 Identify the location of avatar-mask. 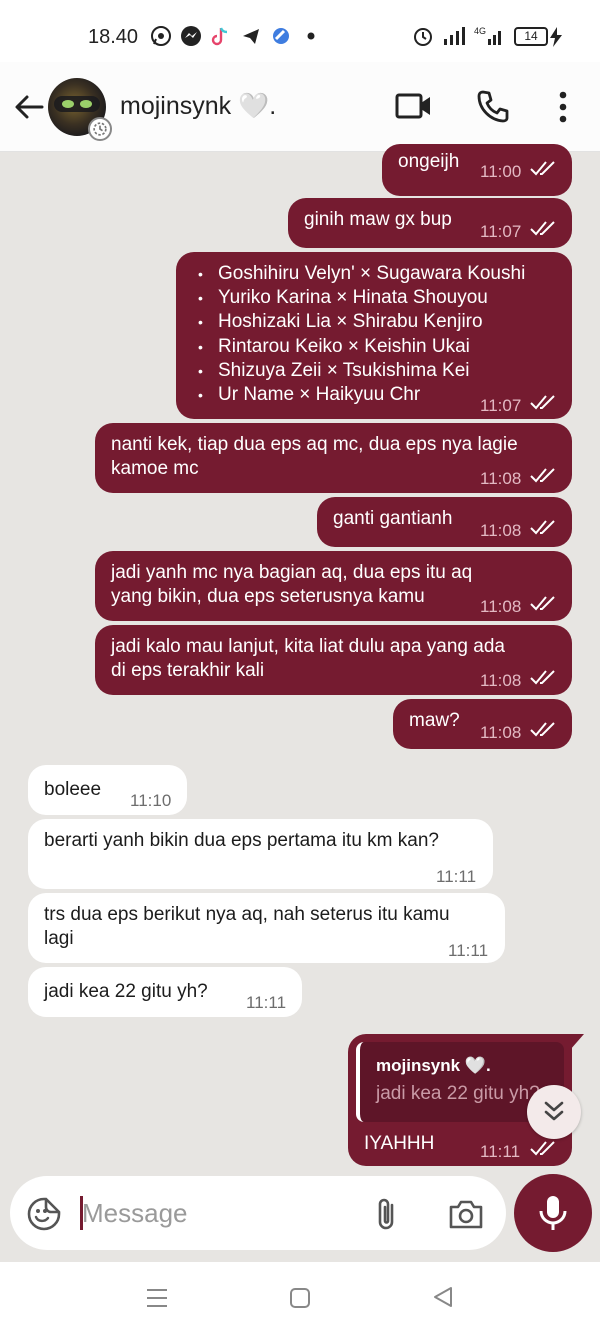
(77, 104).